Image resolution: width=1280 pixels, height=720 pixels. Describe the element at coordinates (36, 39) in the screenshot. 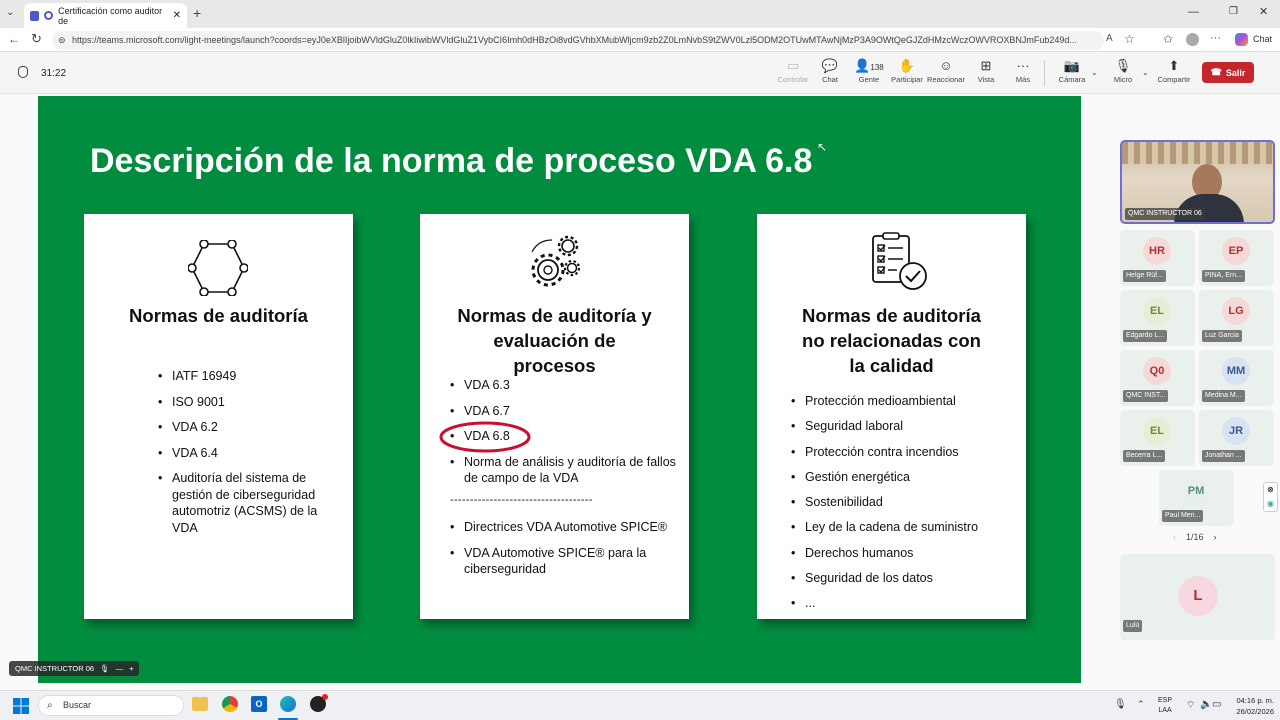

I see `refresh-icon: ↻` at that location.